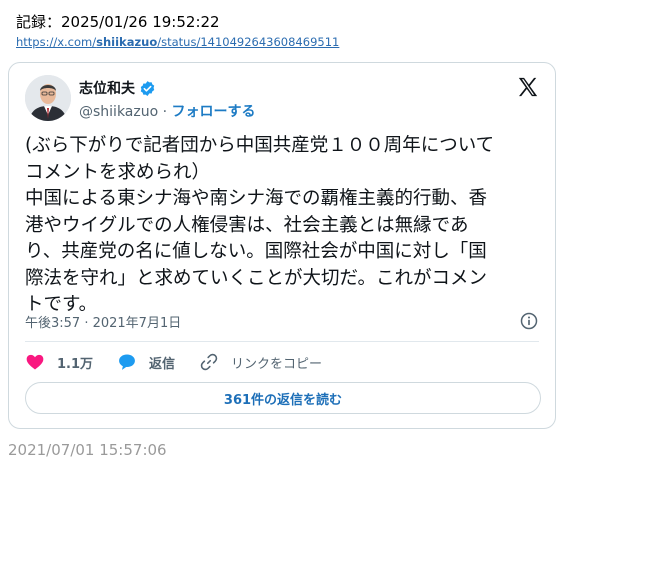 The image size is (660, 574). What do you see at coordinates (87, 450) in the screenshot?
I see `capture-timestamp: 2021/07/01 15:57:06` at bounding box center [87, 450].